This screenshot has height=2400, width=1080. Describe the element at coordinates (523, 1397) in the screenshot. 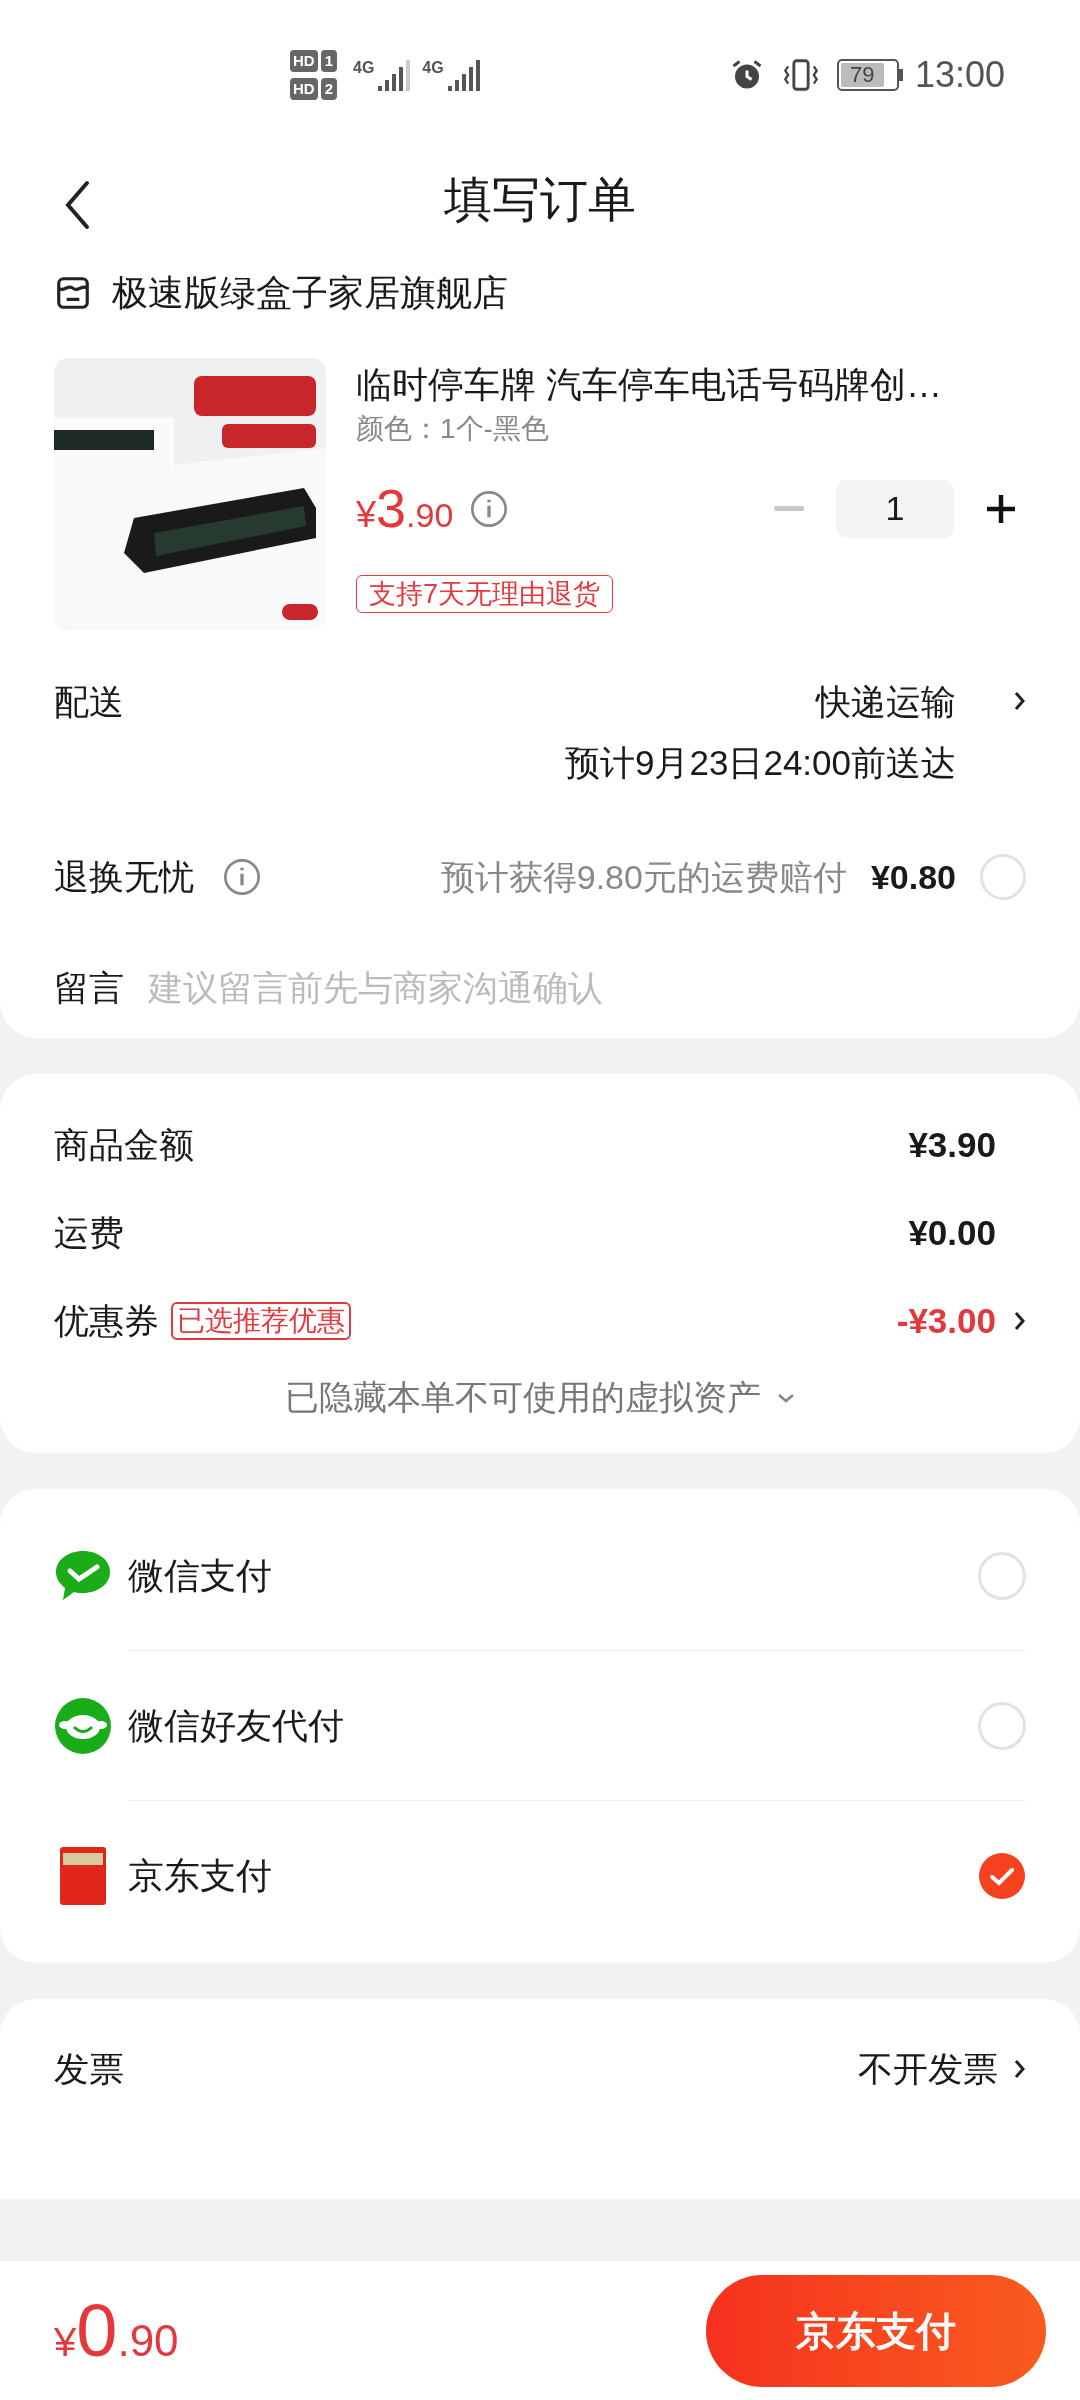

I see `hidden-assets-note: 已隐藏本单不可使用的虚拟资产` at that location.